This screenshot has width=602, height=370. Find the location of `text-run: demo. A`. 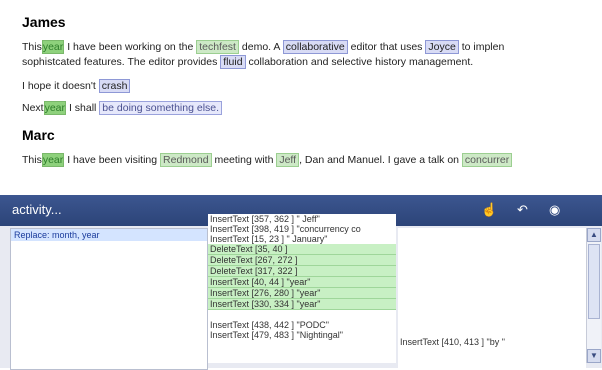

text-run: demo. A is located at coordinates (260, 47).